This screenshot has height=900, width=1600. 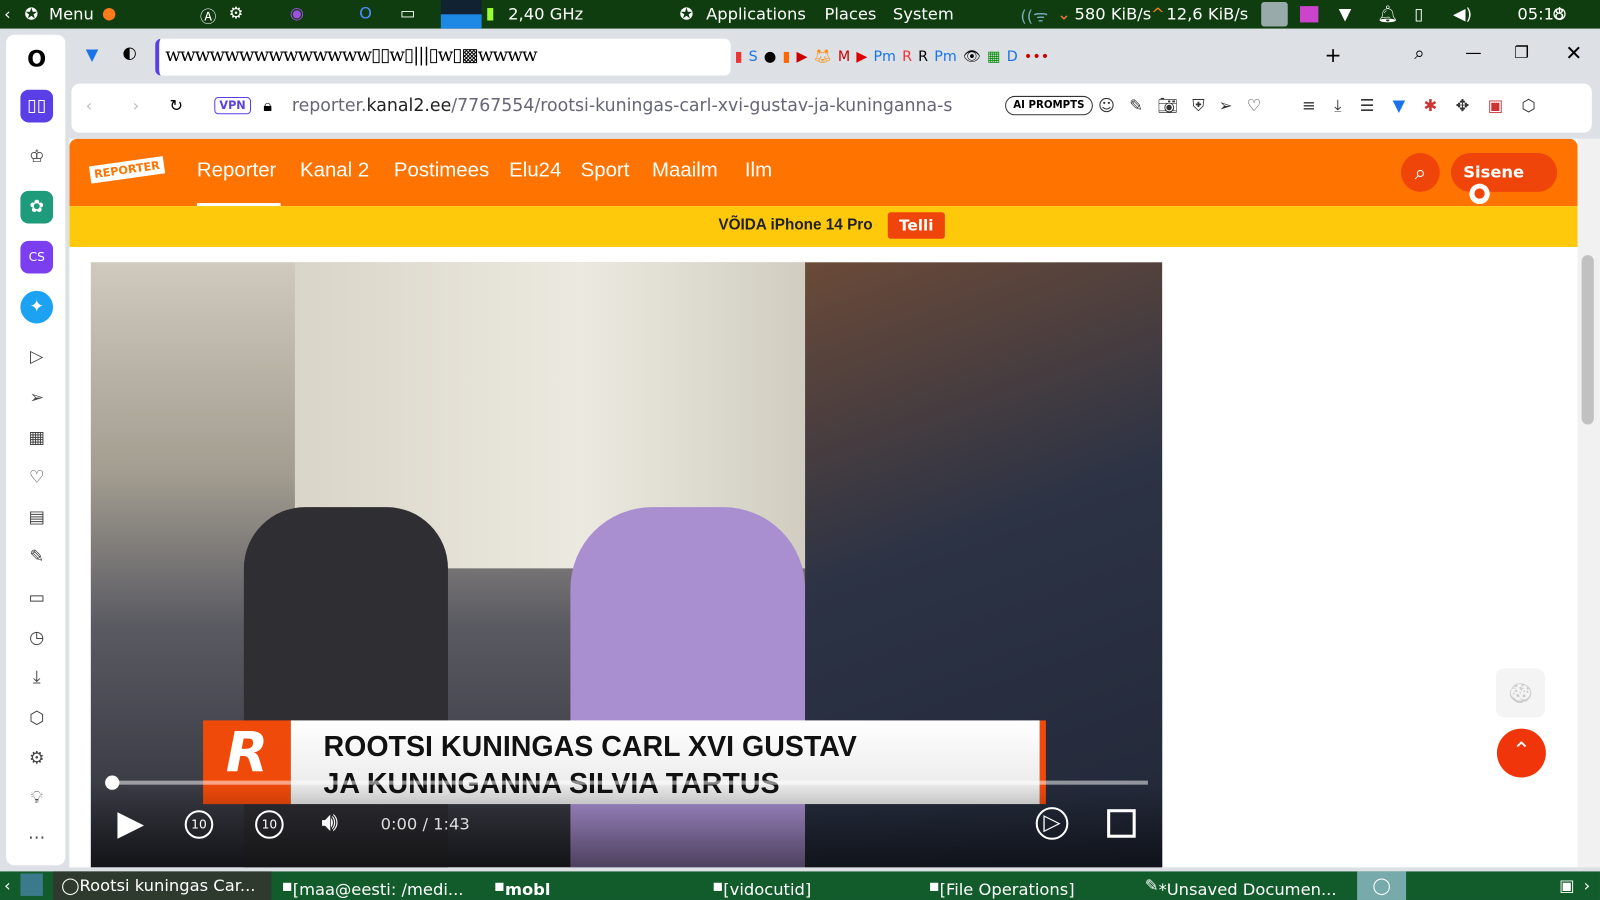 What do you see at coordinates (71, 13) in the screenshot?
I see `menu-button: Menu` at bounding box center [71, 13].